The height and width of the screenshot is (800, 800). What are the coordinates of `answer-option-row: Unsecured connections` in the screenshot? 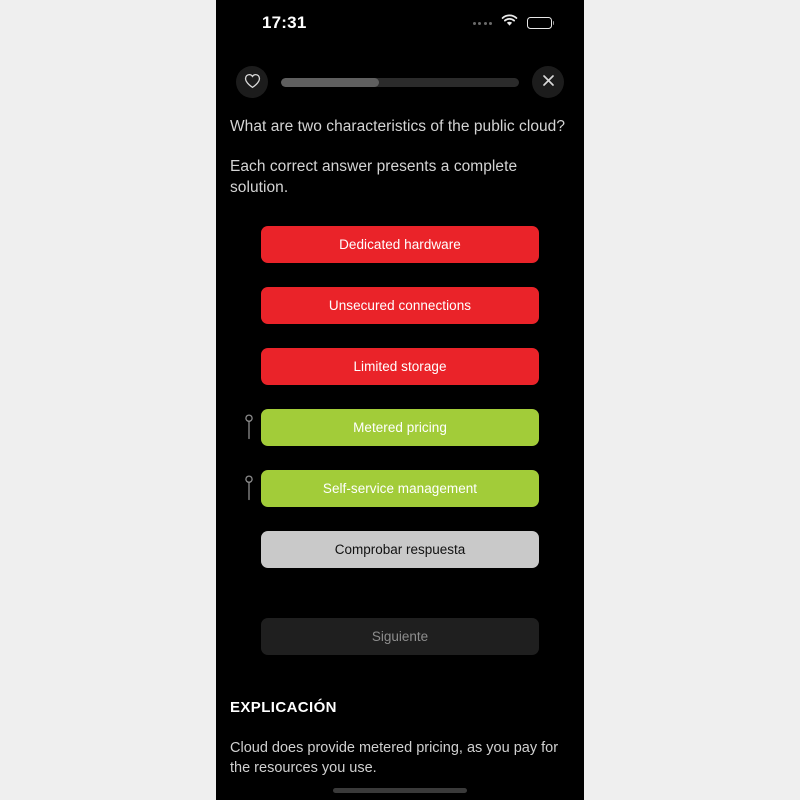 It's located at (400, 305).